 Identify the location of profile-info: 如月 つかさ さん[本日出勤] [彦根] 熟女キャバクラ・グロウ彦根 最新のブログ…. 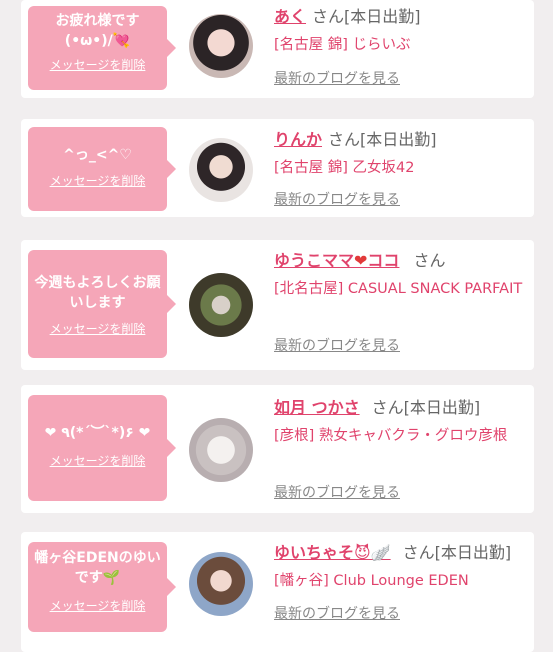
(402, 453).